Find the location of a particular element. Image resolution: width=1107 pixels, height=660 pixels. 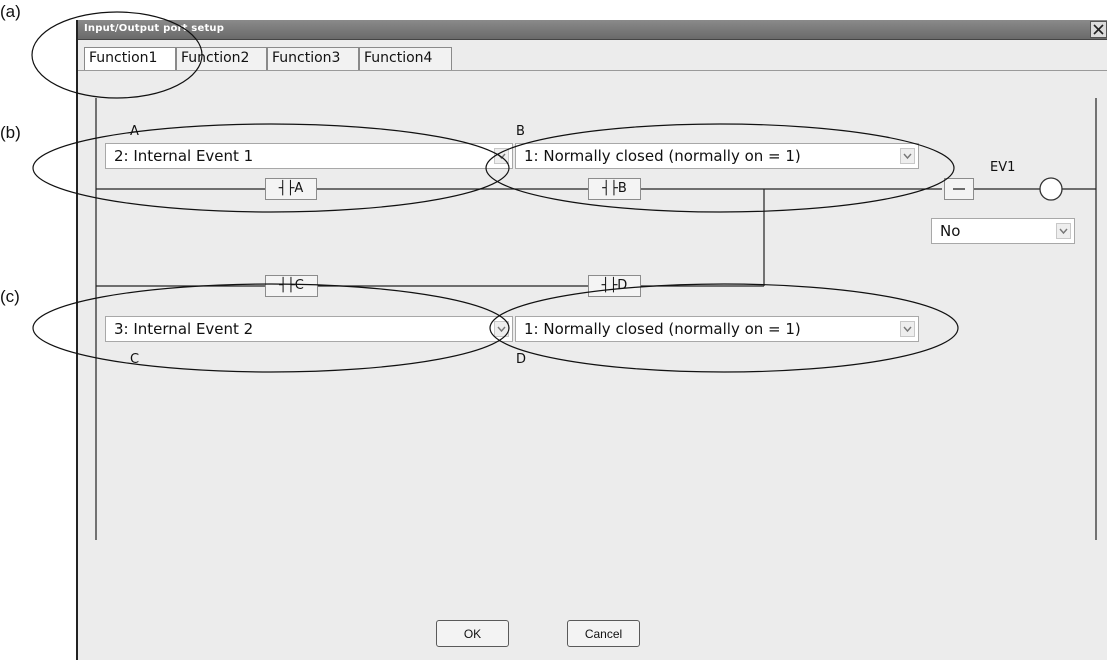

input-c-select: 3: Internal Event 2 is located at coordinates (309, 329).